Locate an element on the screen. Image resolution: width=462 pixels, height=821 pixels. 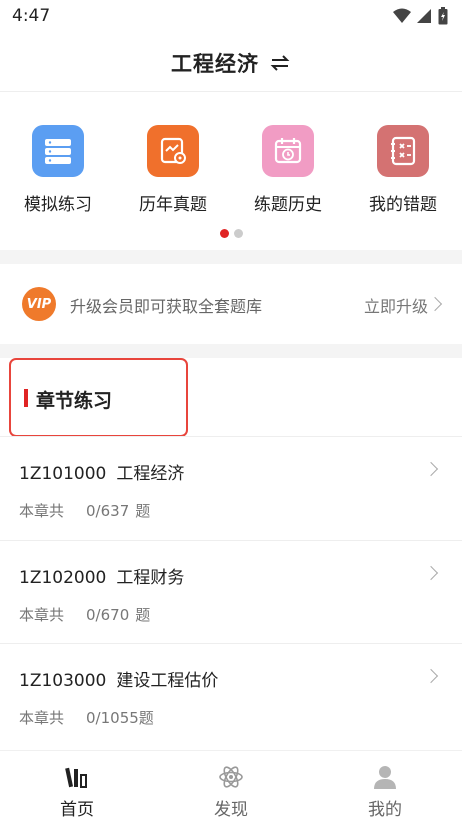
page-title: 工程经济 is located at coordinates (215, 64).